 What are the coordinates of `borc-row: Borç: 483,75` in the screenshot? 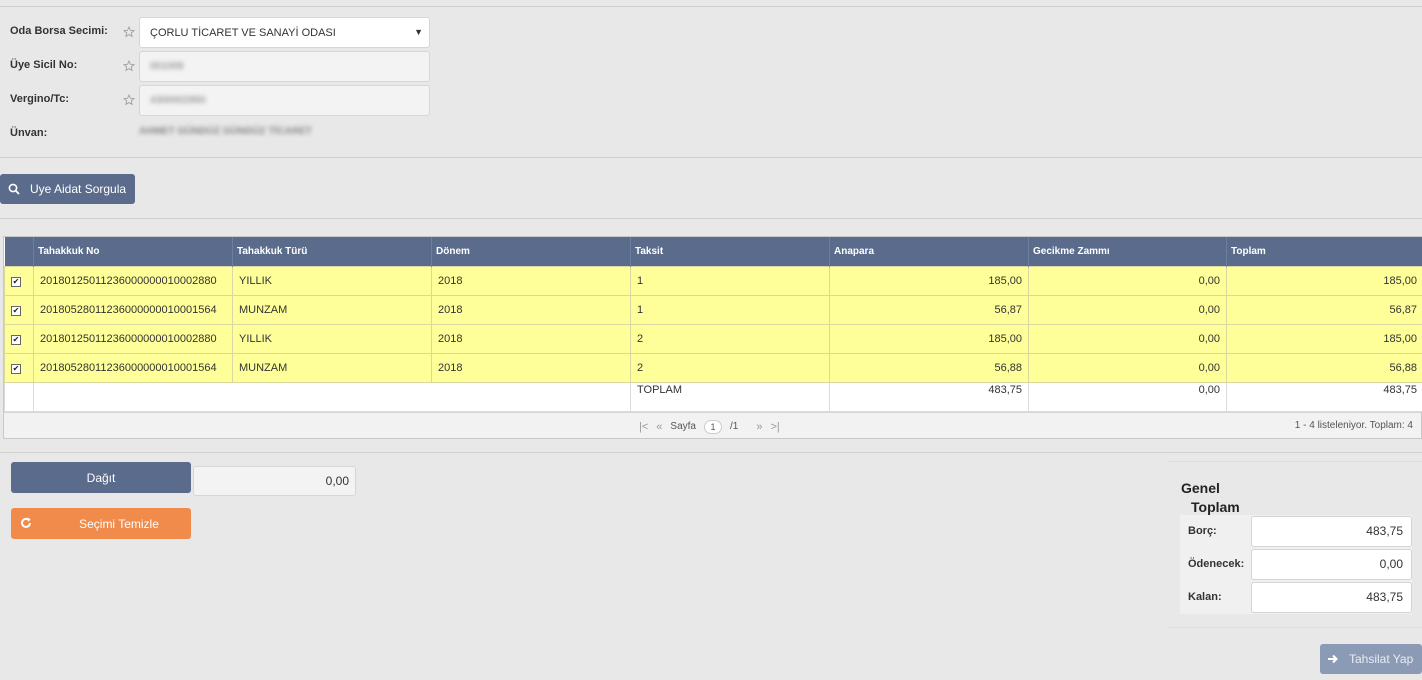 It's located at (1296, 531).